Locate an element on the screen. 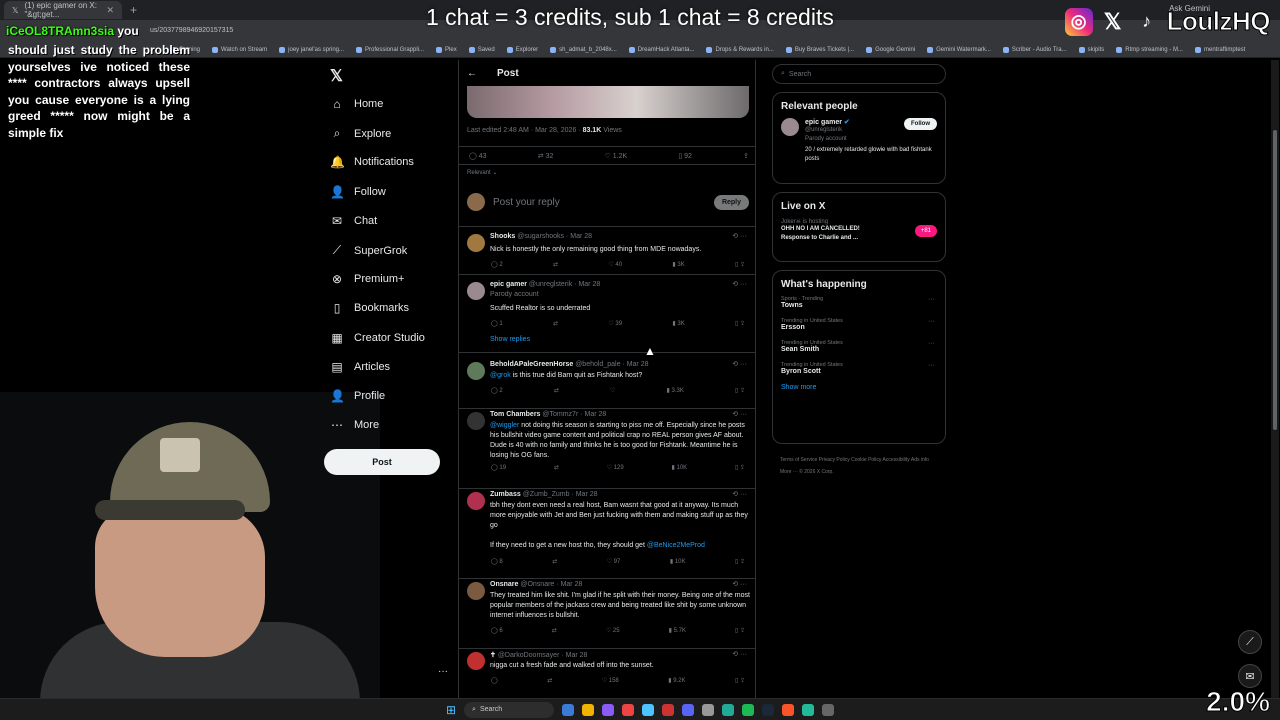 The height and width of the screenshot is (720, 1280). reply-button: ◯ 1 is located at coordinates (497, 323).